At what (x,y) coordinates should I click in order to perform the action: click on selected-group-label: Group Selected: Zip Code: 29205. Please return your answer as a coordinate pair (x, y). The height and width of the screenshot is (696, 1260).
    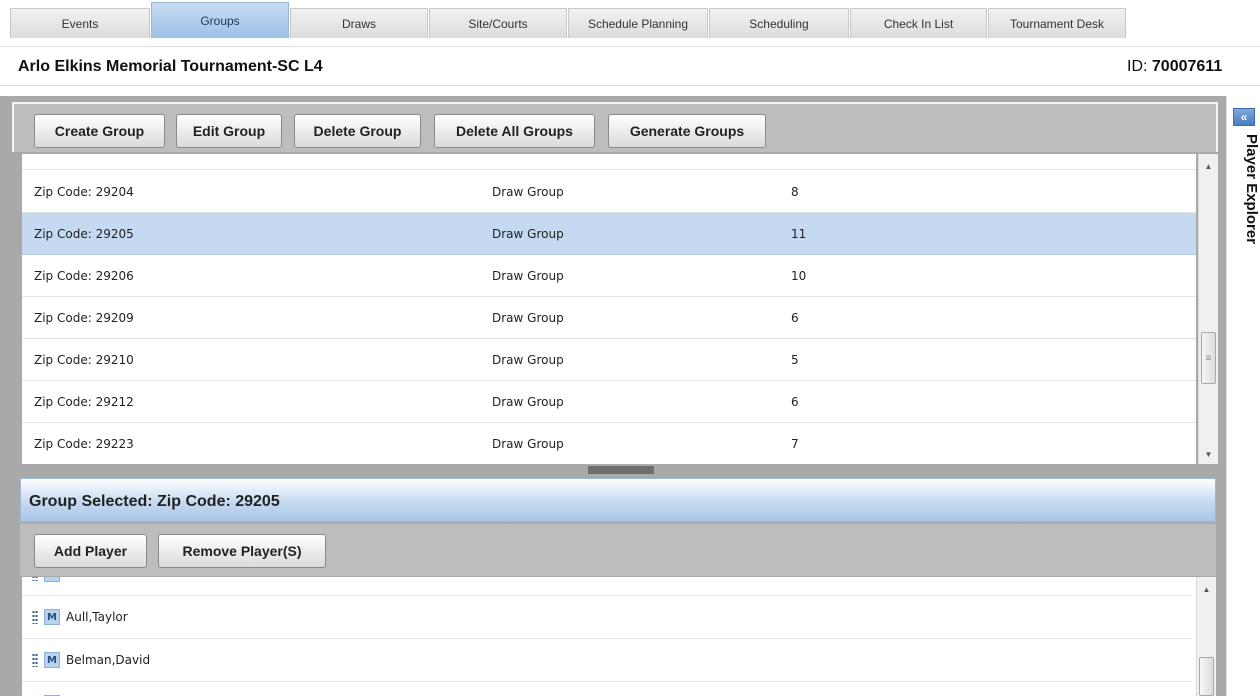
    Looking at the image, I should click on (154, 501).